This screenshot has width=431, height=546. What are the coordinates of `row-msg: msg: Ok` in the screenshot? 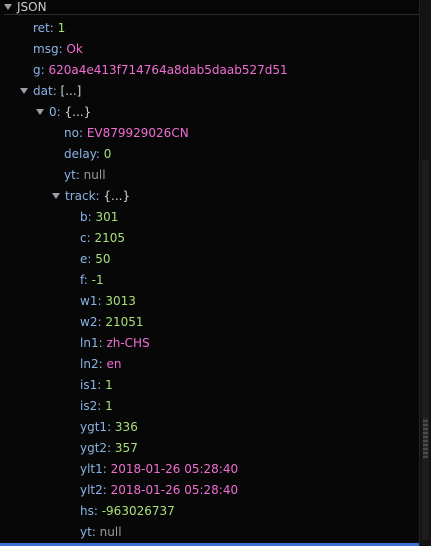 It's located at (58, 49).